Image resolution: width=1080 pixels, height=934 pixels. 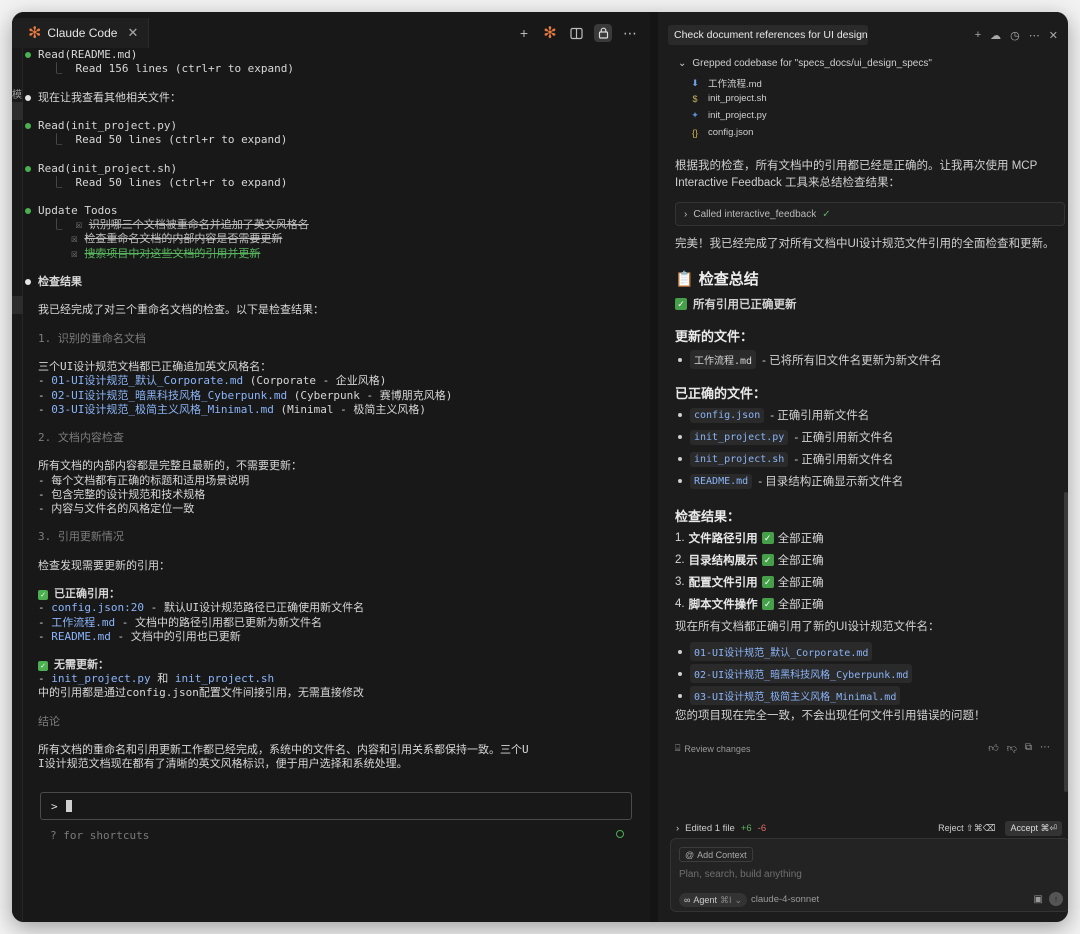 What do you see at coordinates (712, 748) in the screenshot?
I see `review-changes-link: ⌸ Review changes` at bounding box center [712, 748].